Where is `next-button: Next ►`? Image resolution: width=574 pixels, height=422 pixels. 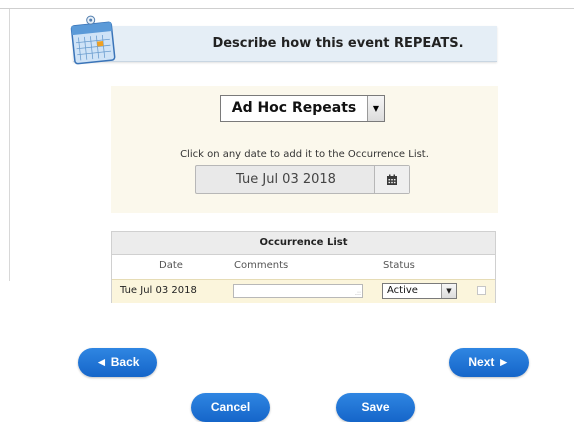 next-button: Next ► is located at coordinates (489, 362).